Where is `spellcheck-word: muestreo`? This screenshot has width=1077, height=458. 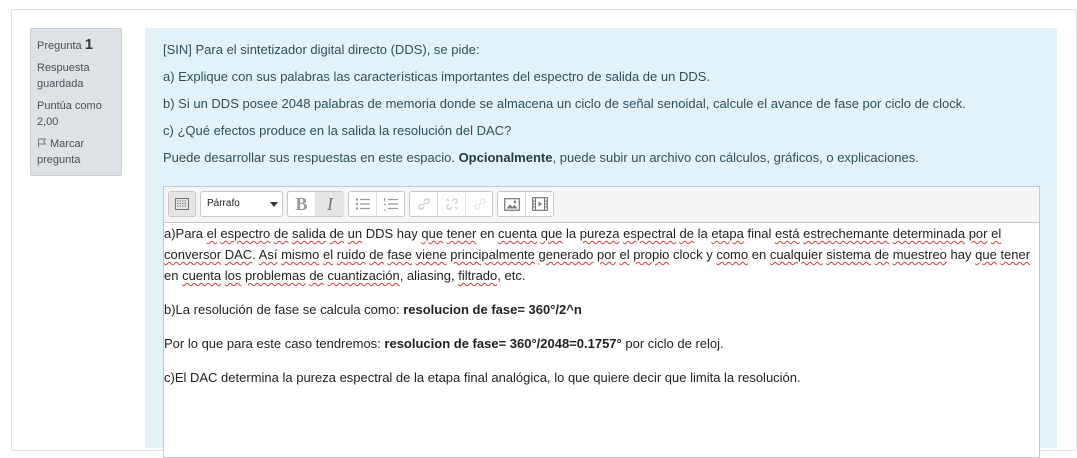 spellcheck-word: muestreo is located at coordinates (919, 254).